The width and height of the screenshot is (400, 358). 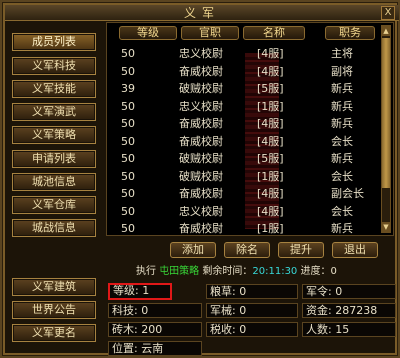 I want to click on tax-field: 税收: 0, so click(x=252, y=329).